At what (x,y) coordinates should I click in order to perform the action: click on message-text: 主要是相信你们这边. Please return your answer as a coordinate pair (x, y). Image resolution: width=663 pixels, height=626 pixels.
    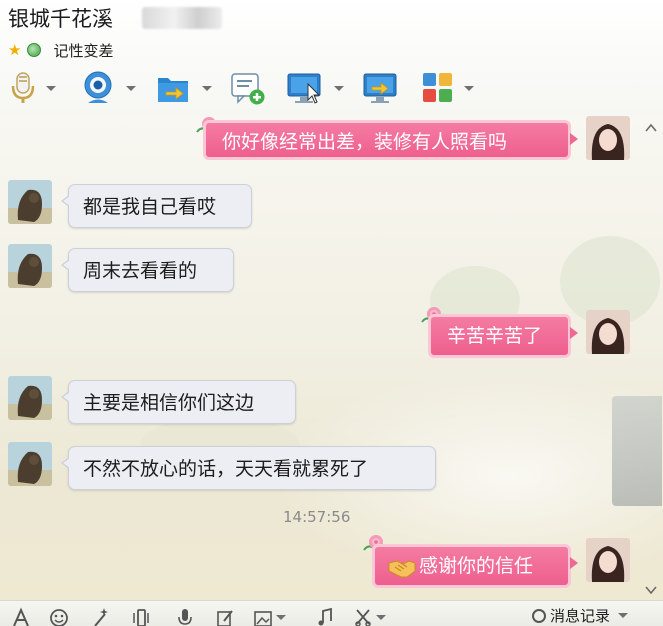
    Looking at the image, I should click on (169, 403).